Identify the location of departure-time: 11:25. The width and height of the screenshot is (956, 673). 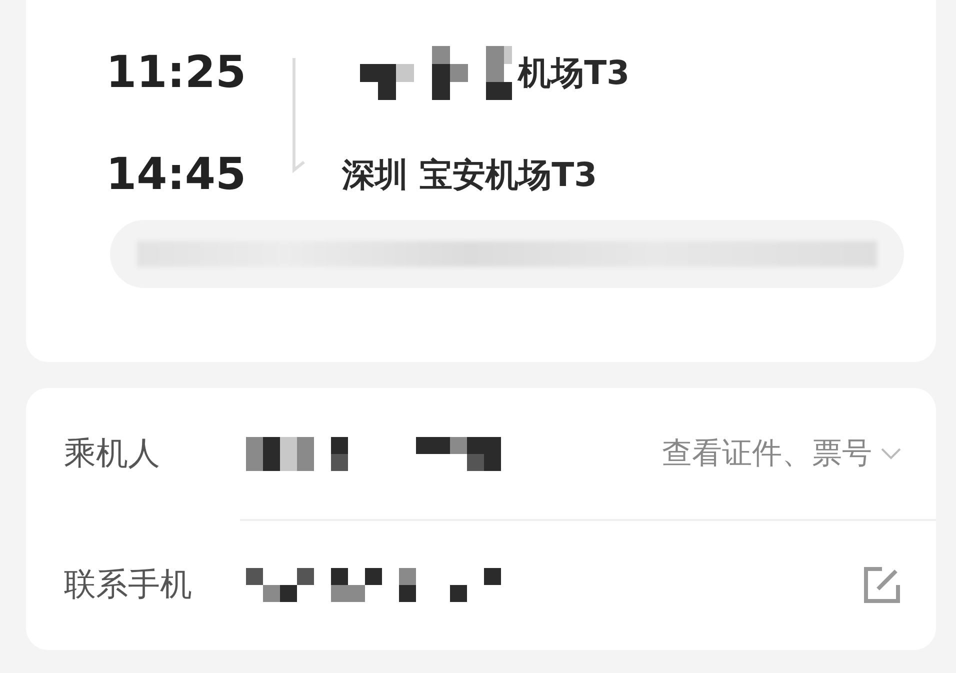
(176, 73).